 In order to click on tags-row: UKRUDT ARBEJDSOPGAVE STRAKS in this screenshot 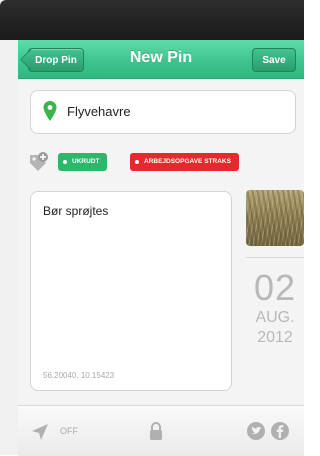, I will do `click(166, 162)`.